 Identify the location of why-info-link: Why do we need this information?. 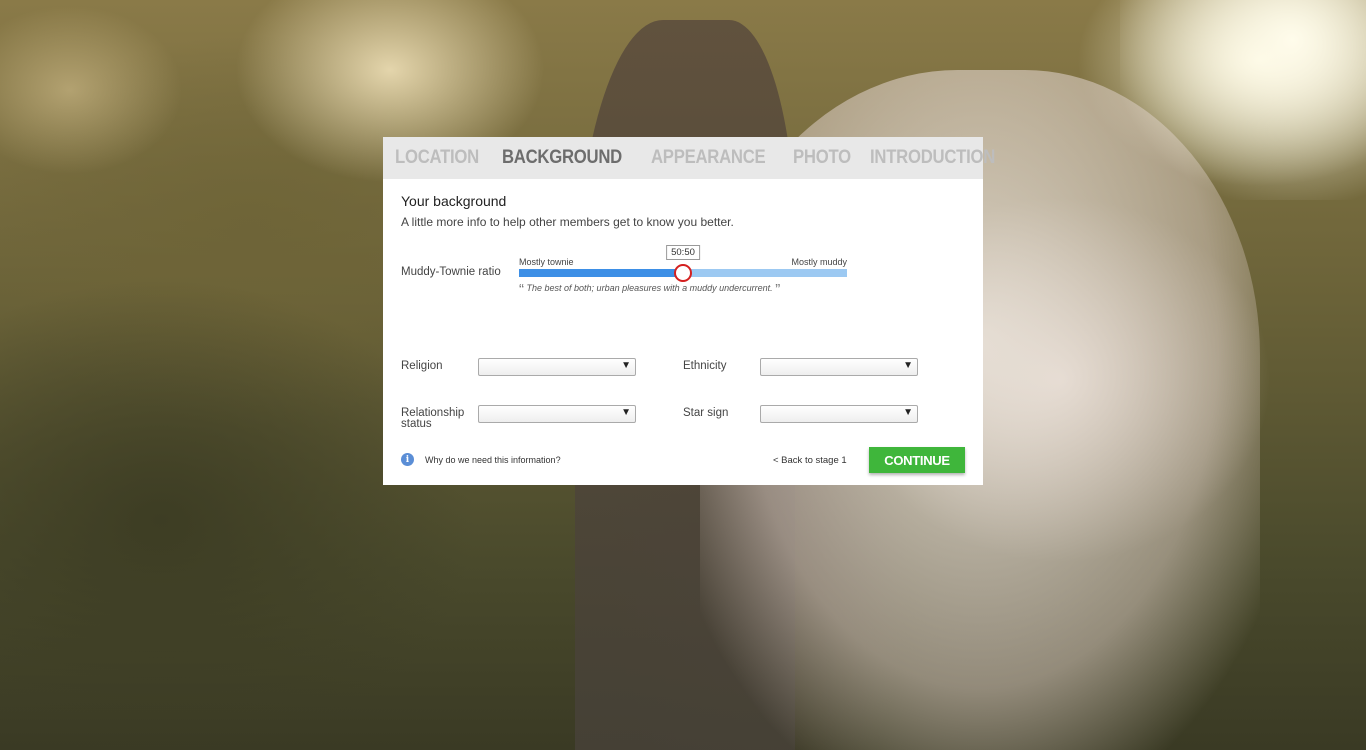
(493, 460).